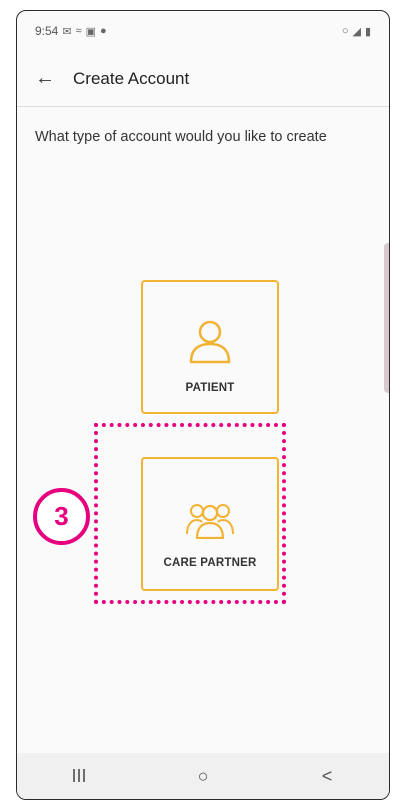 The image size is (406, 810). I want to click on page-title: Create Account, so click(131, 78).